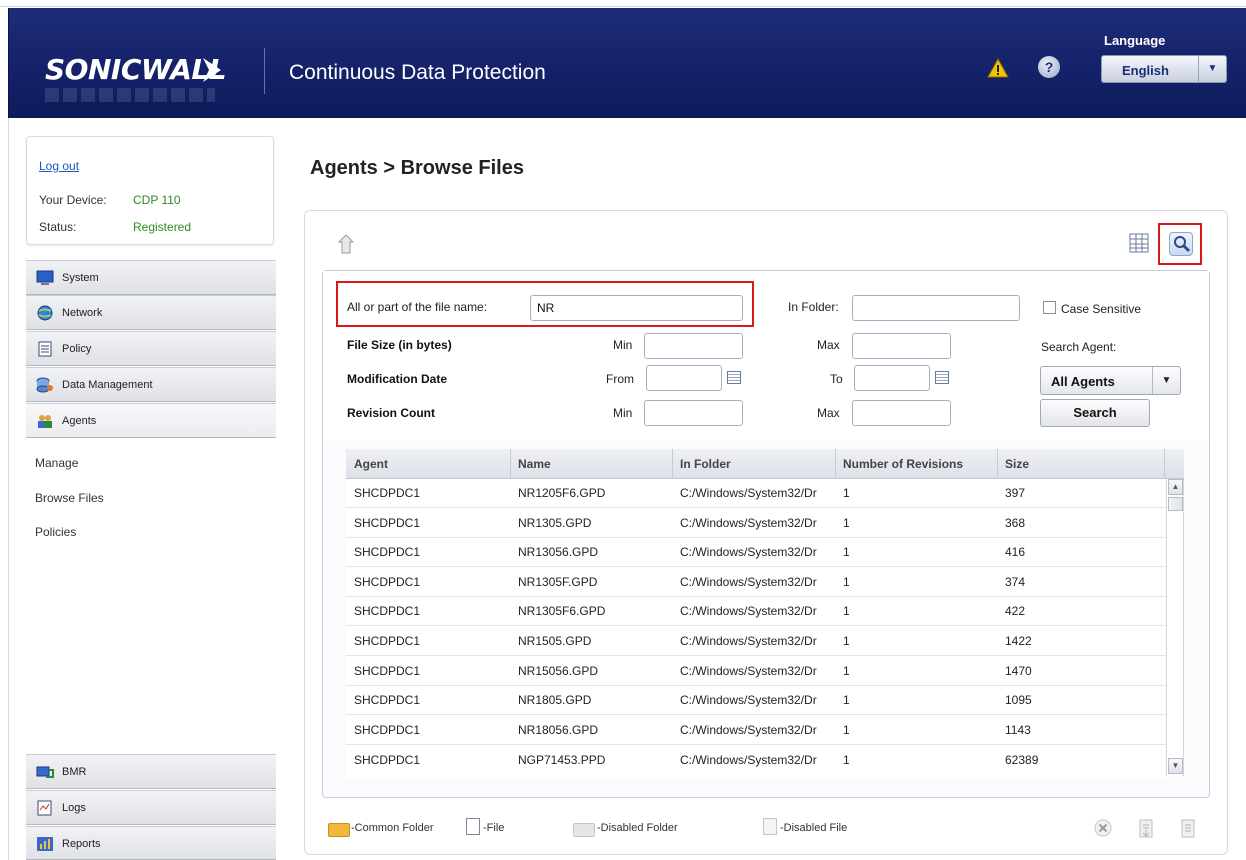  Describe the element at coordinates (1175, 504) in the screenshot. I see `scroll-thumb` at that location.